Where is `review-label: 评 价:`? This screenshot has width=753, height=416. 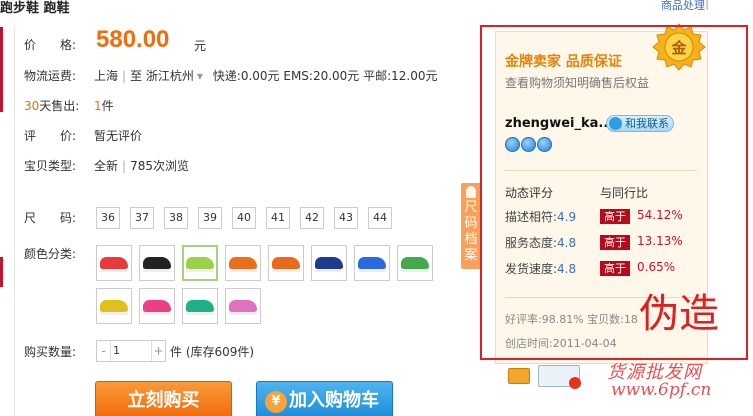 review-label: 评 价: is located at coordinates (50, 136).